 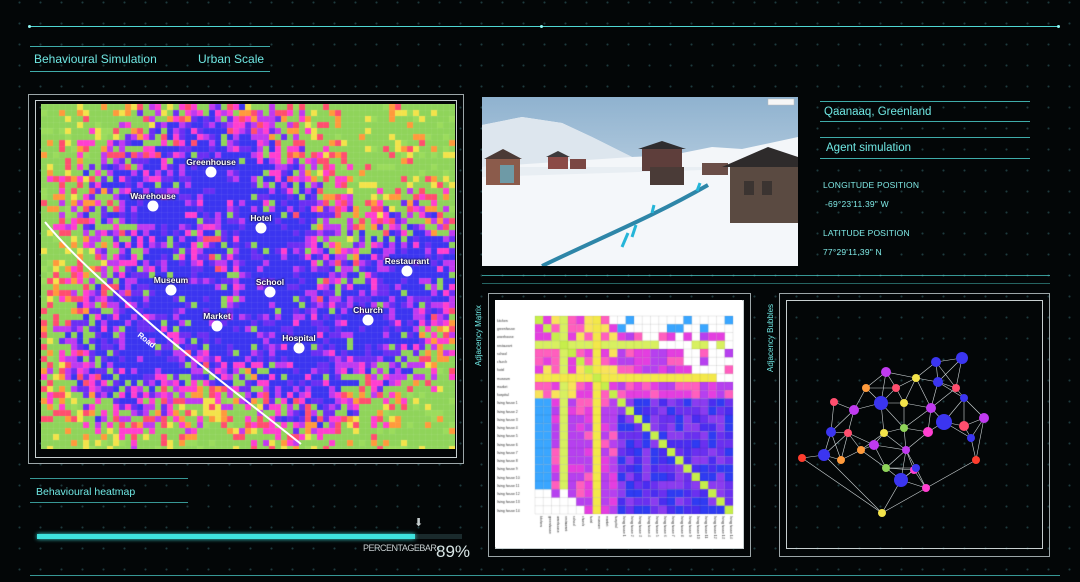 What do you see at coordinates (171, 280) in the screenshot?
I see `location-pin-label: Museum` at bounding box center [171, 280].